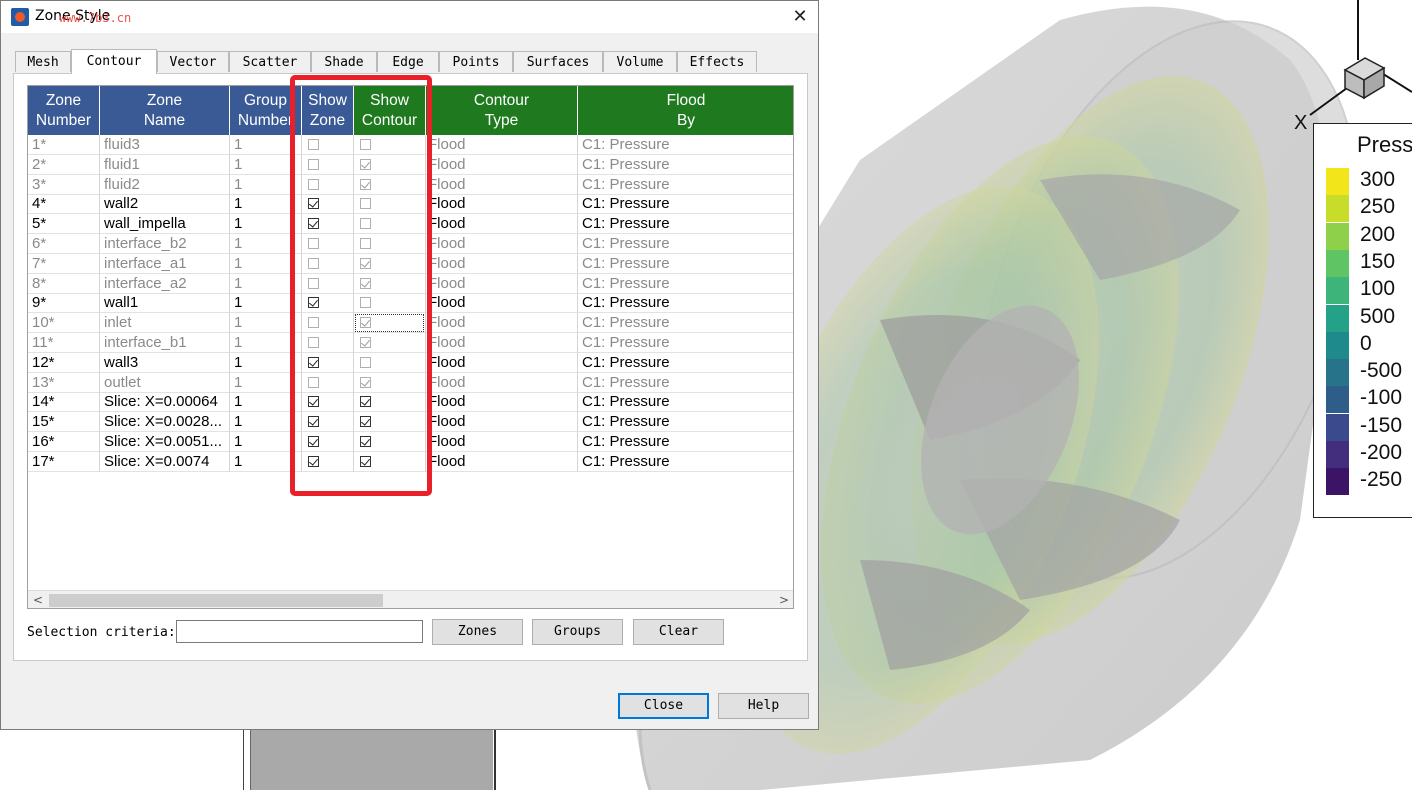 The width and height of the screenshot is (1412, 790). I want to click on cell-zone-number: 14*, so click(64, 402).